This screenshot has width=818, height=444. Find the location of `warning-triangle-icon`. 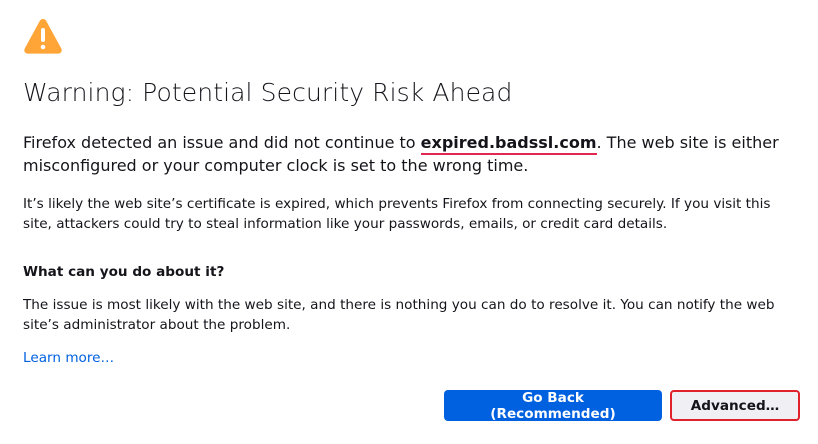

warning-triangle-icon is located at coordinates (43, 36).